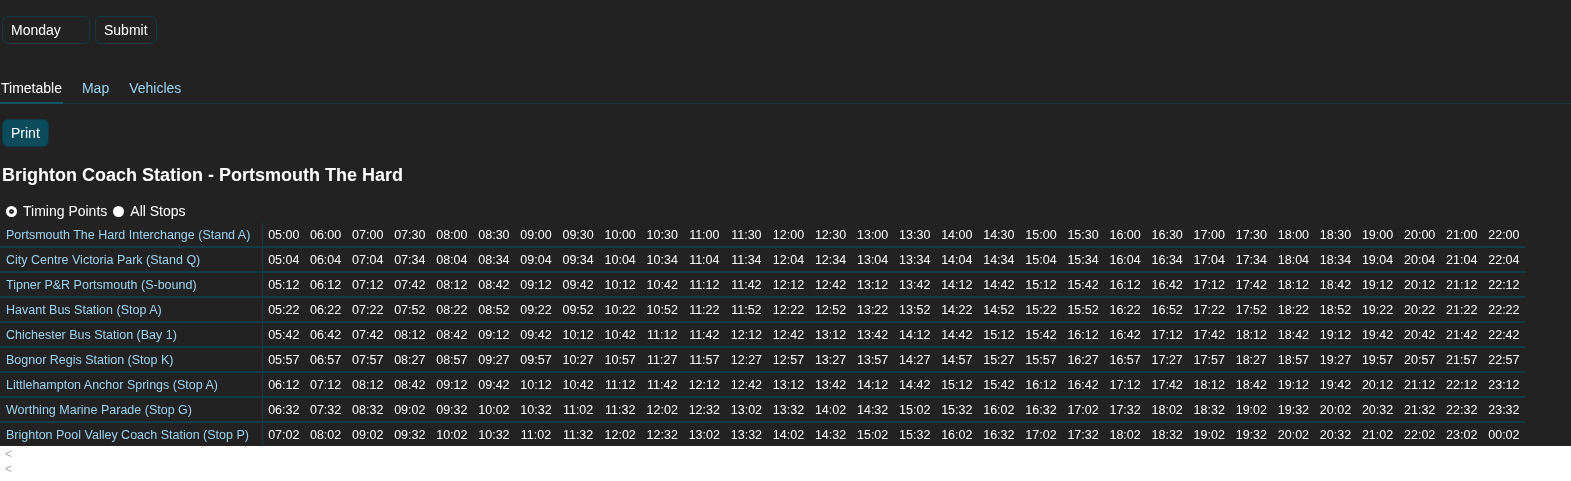  I want to click on departure-time: 13:32, so click(788, 409).